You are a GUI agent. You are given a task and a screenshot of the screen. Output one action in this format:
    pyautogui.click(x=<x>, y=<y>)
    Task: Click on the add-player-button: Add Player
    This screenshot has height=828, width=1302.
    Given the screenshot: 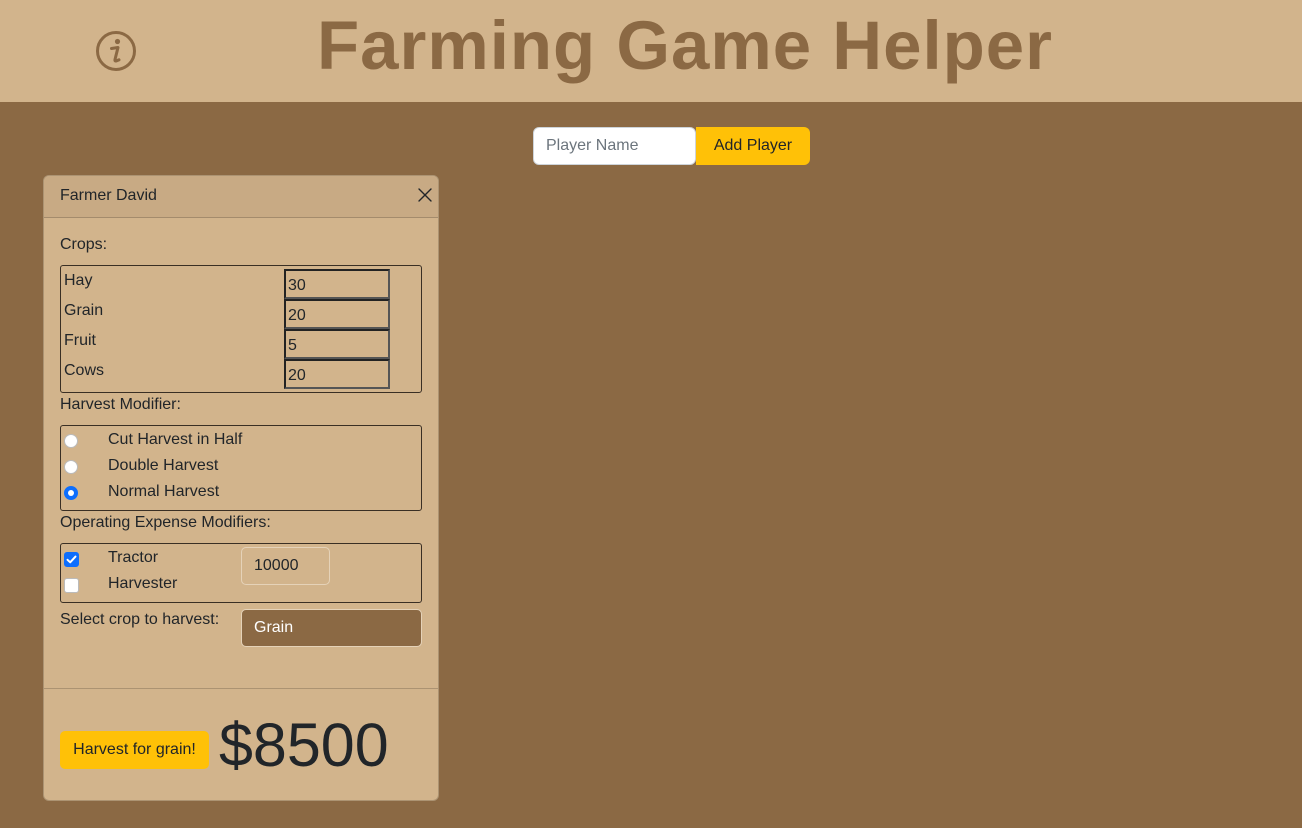 What is the action you would take?
    pyautogui.click(x=753, y=146)
    